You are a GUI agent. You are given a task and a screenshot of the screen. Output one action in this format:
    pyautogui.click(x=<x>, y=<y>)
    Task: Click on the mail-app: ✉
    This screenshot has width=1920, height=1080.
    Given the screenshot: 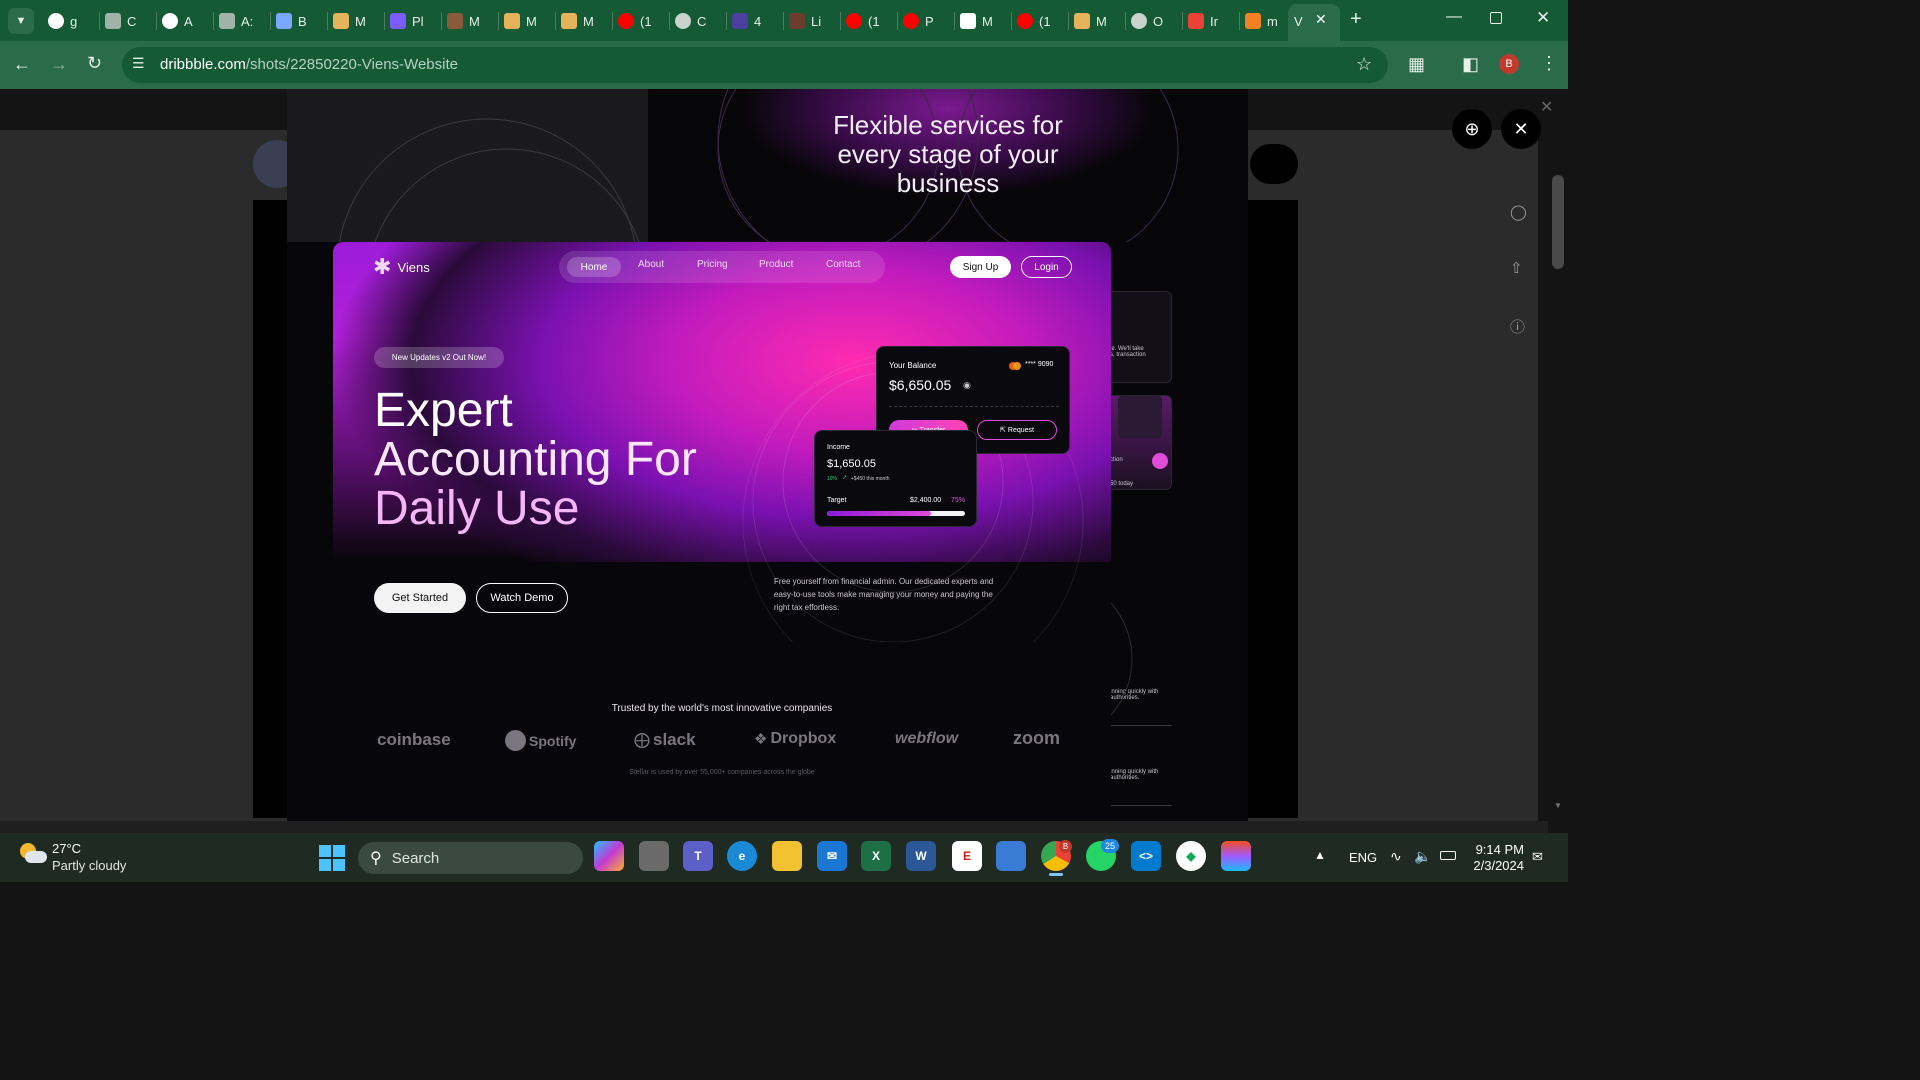 What is the action you would take?
    pyautogui.click(x=832, y=856)
    